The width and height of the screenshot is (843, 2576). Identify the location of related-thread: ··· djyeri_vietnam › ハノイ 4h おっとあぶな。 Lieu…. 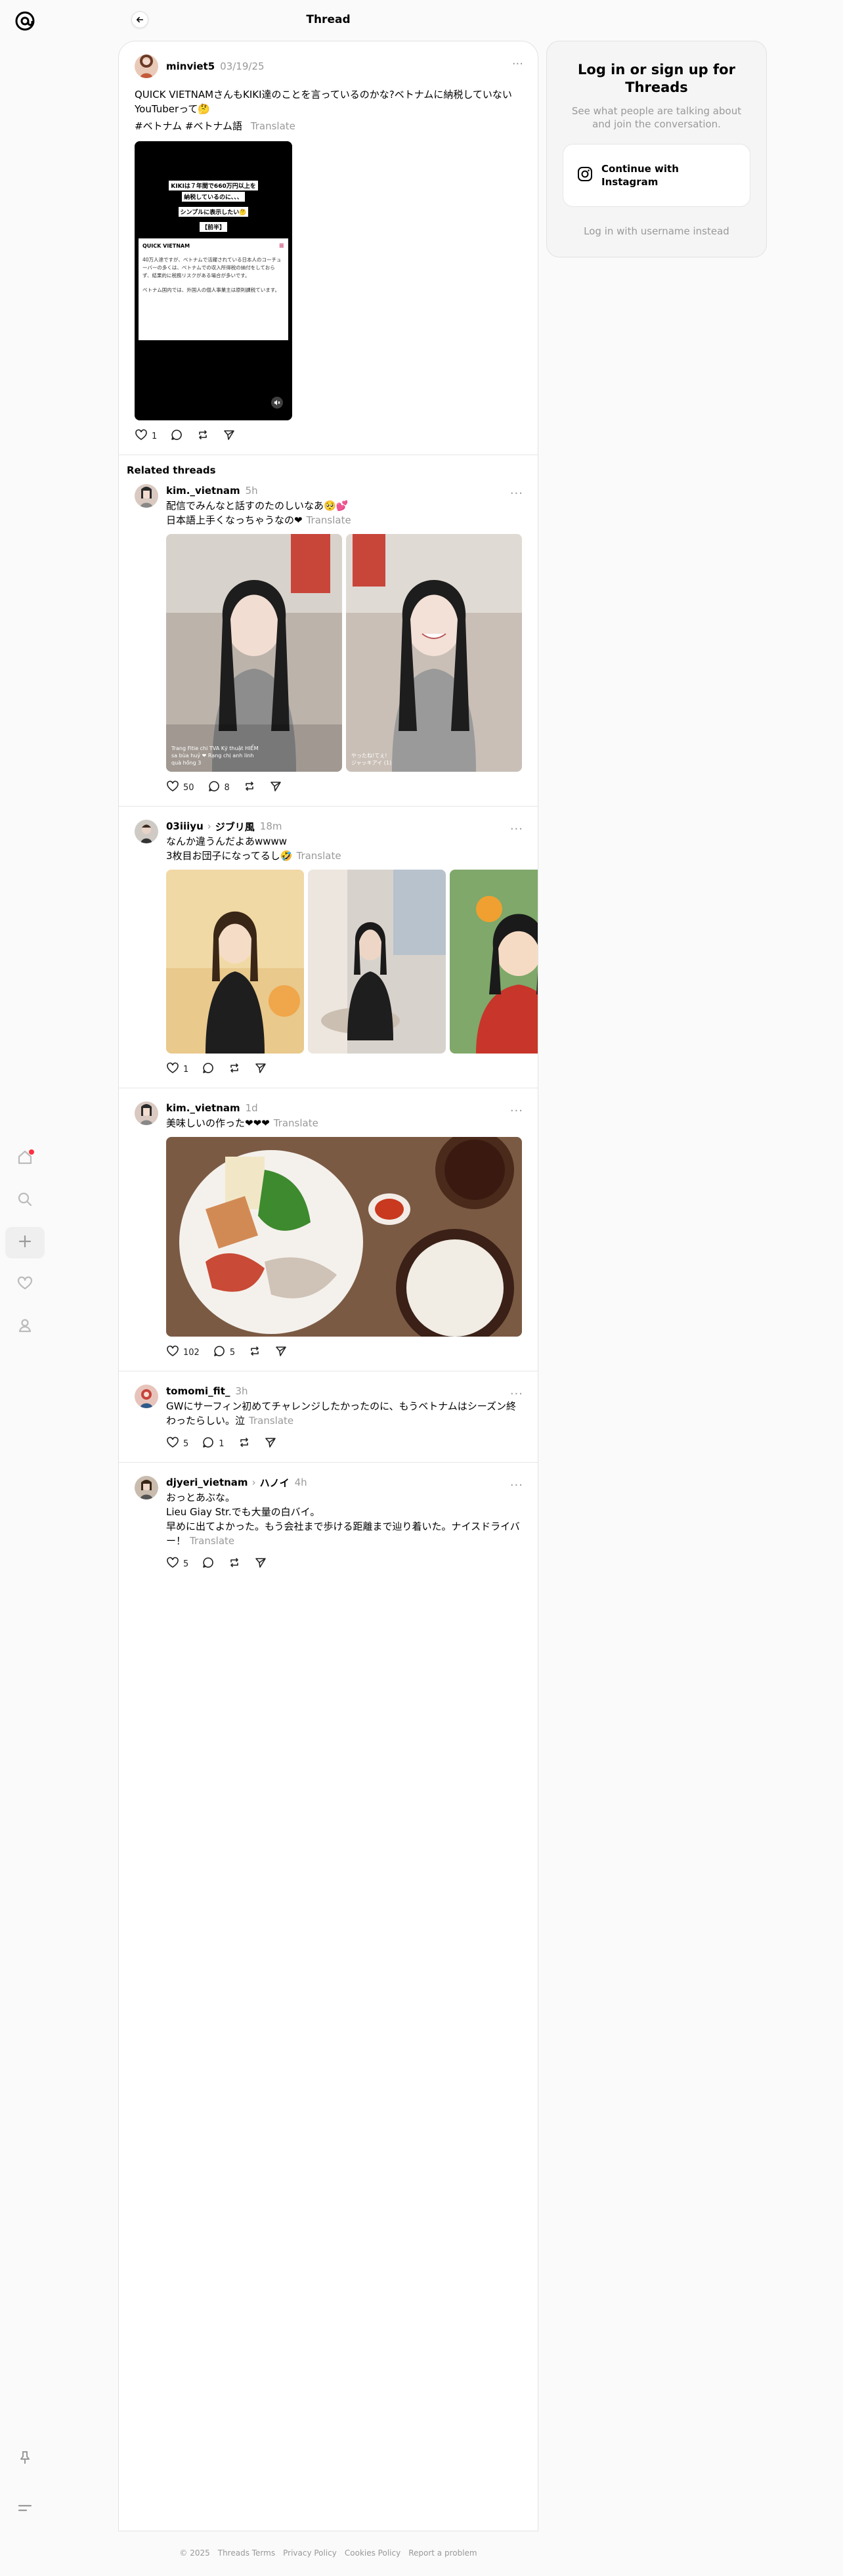
(328, 1522).